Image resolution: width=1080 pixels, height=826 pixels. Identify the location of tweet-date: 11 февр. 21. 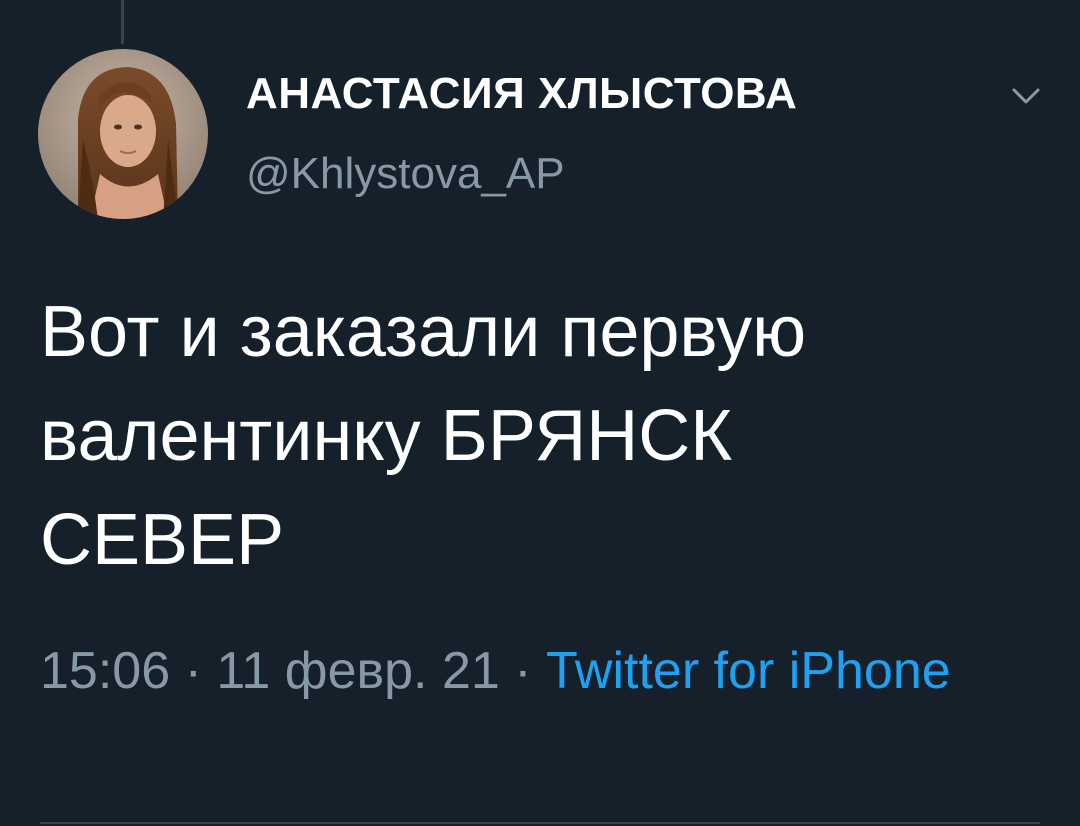
(357, 671).